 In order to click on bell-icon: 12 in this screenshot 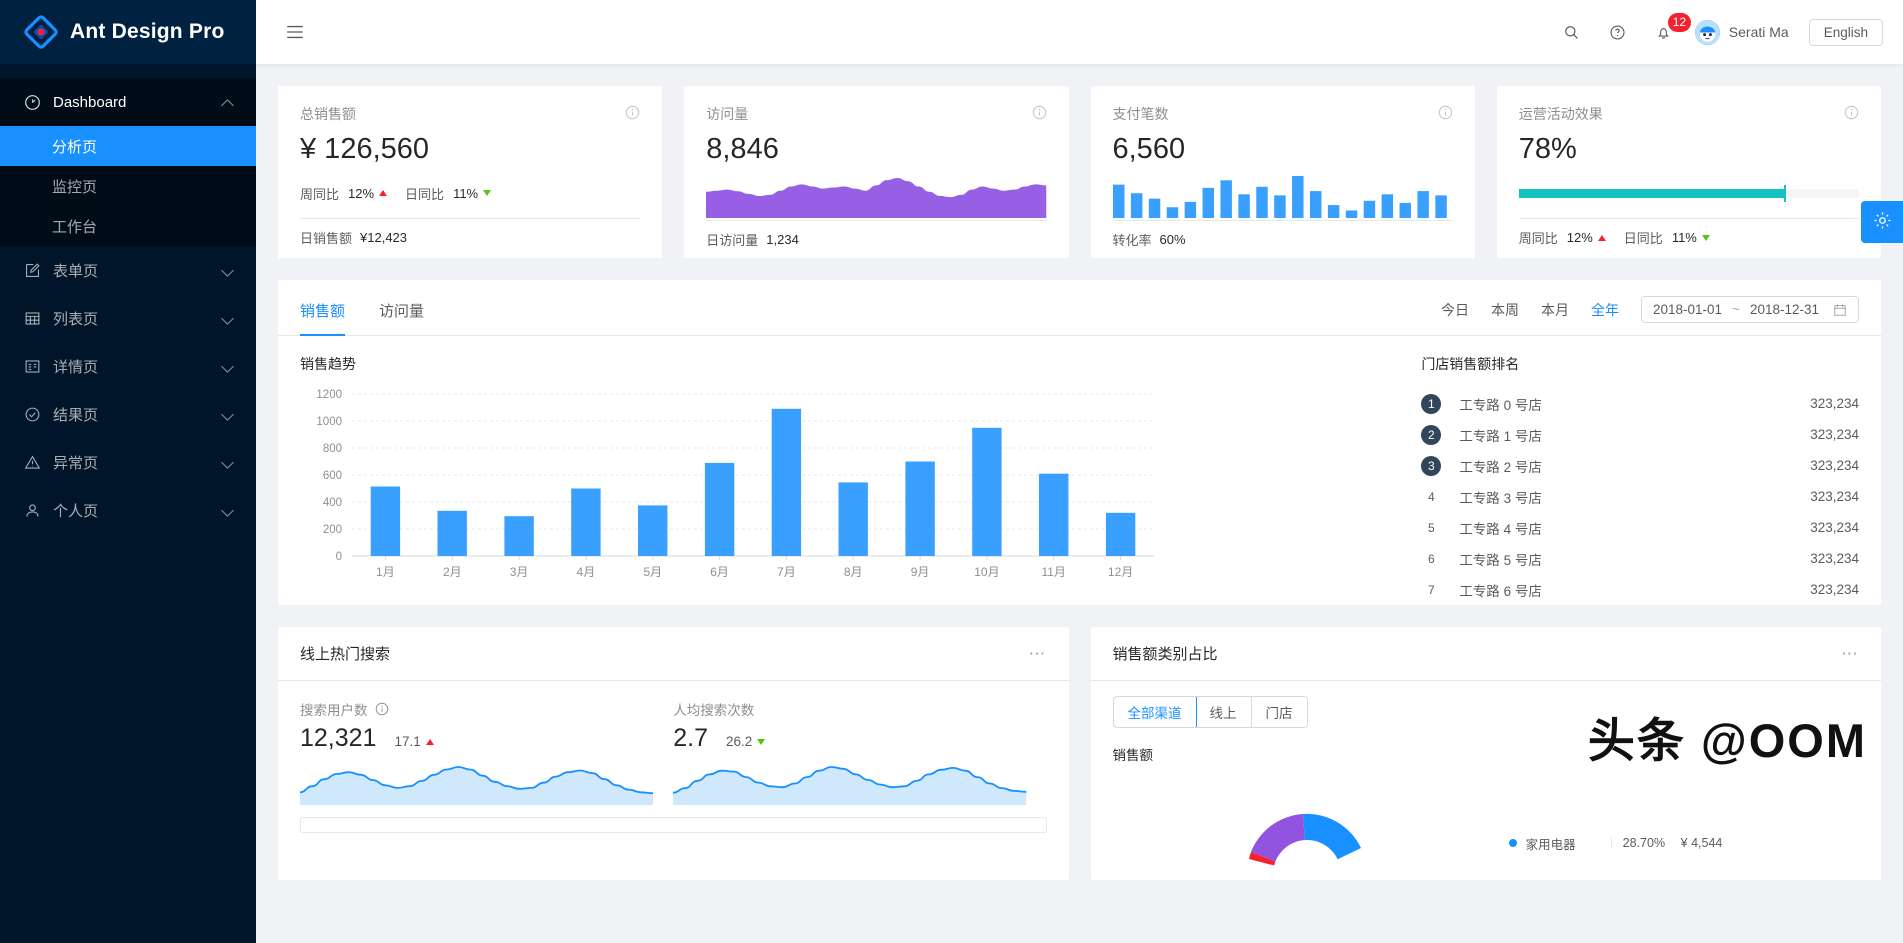, I will do `click(1666, 32)`.